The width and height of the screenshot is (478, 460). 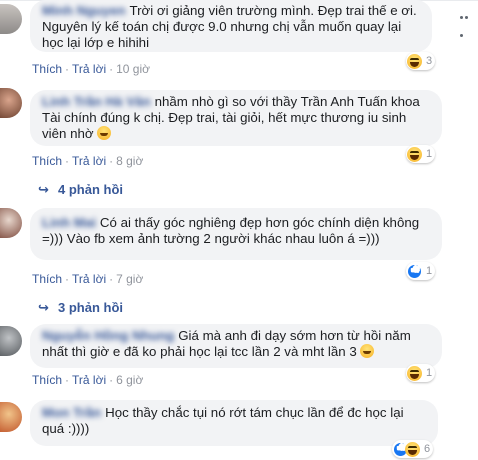 I want to click on comment-actions: Thích · Trả lời · 7 giờ, so click(x=88, y=279).